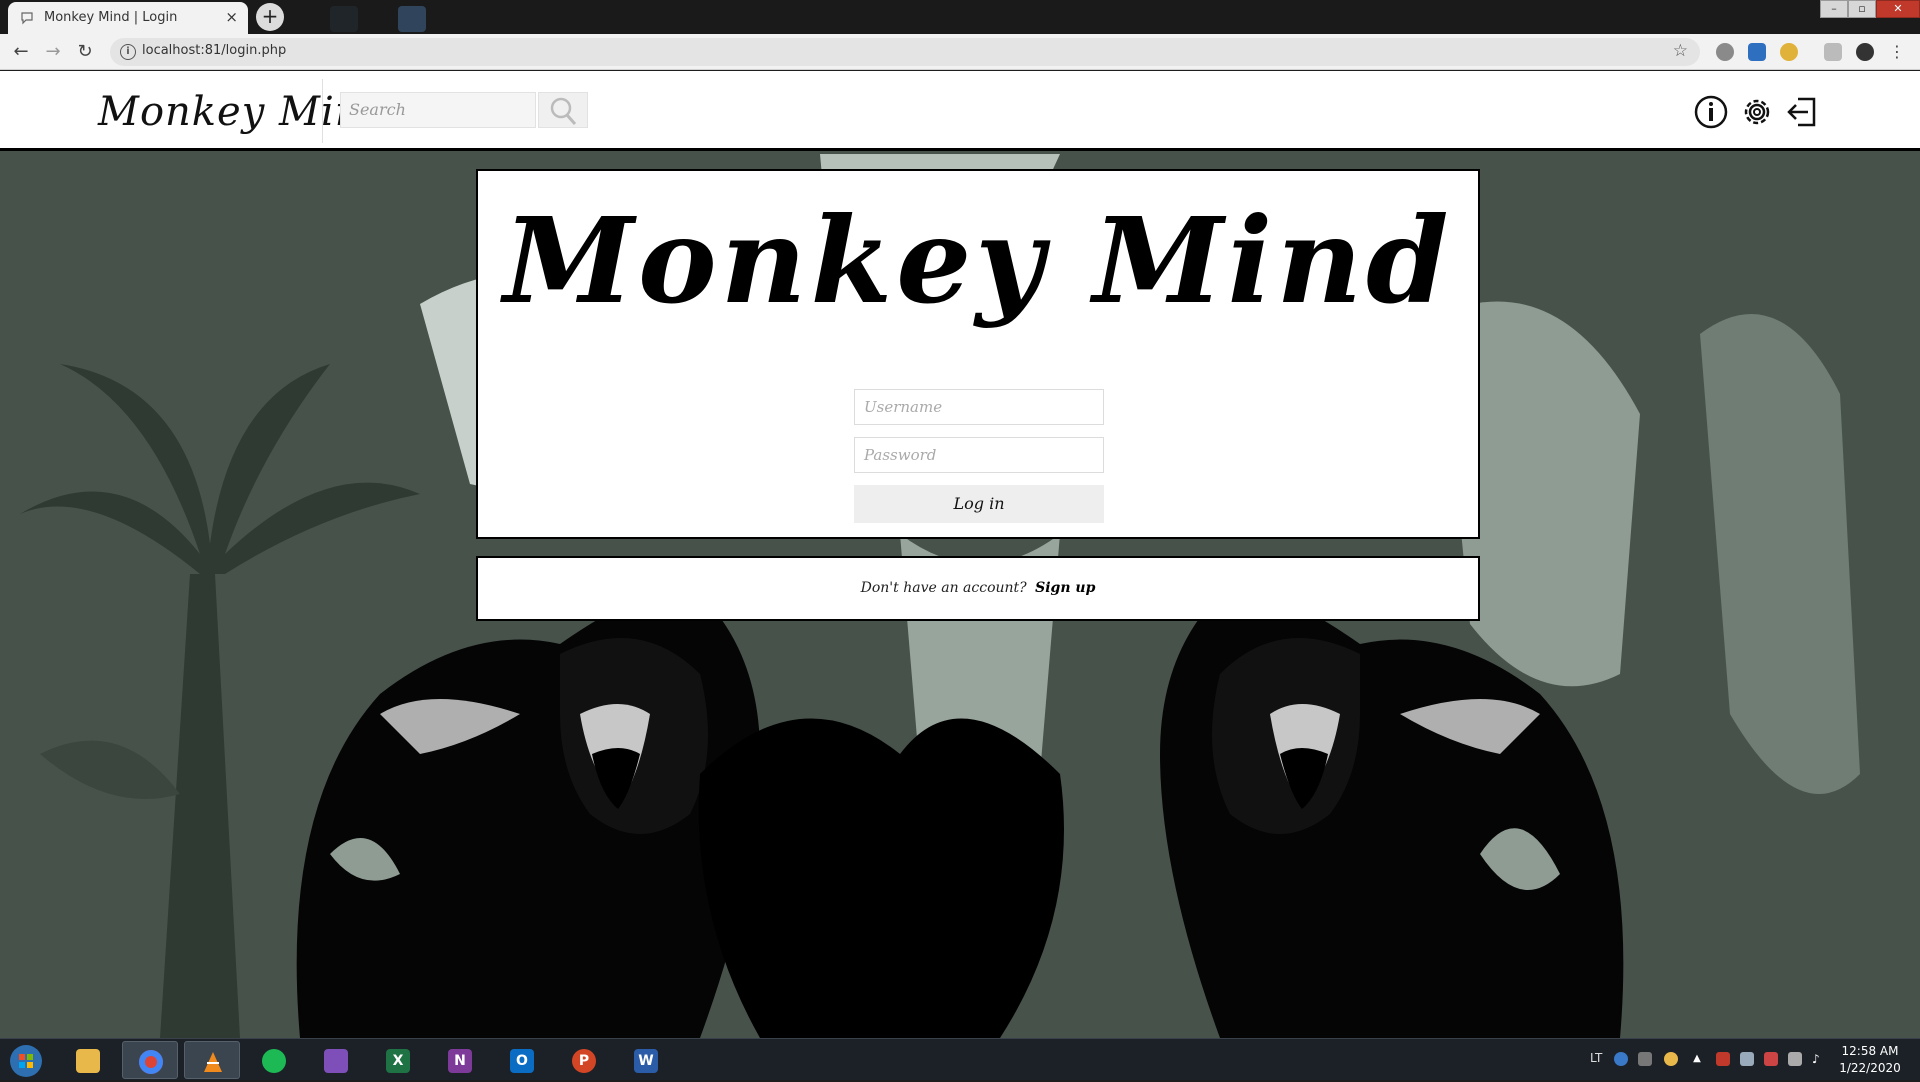 Image resolution: width=1920 pixels, height=1082 pixels. I want to click on forward-button: →, so click(53, 52).